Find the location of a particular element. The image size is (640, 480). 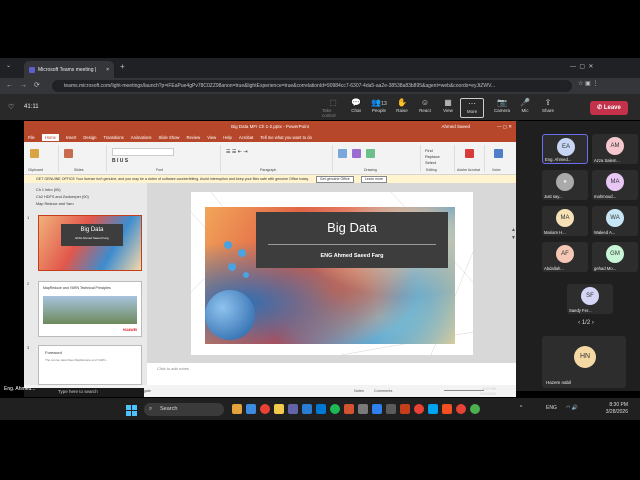

ppt-window-controls: — ▢ ✕ is located at coordinates (504, 126).